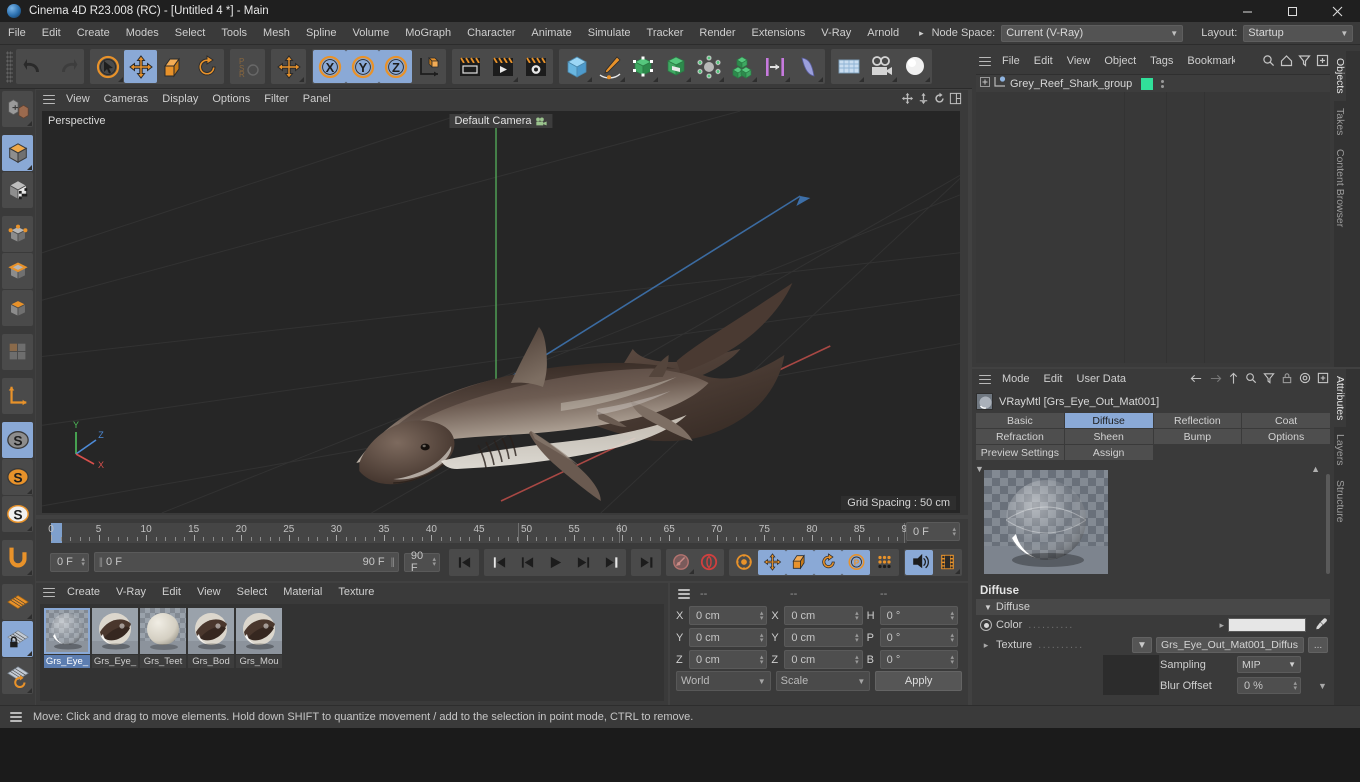  Describe the element at coordinates (1196, 380) in the screenshot. I see `back-arrow-icon` at that location.